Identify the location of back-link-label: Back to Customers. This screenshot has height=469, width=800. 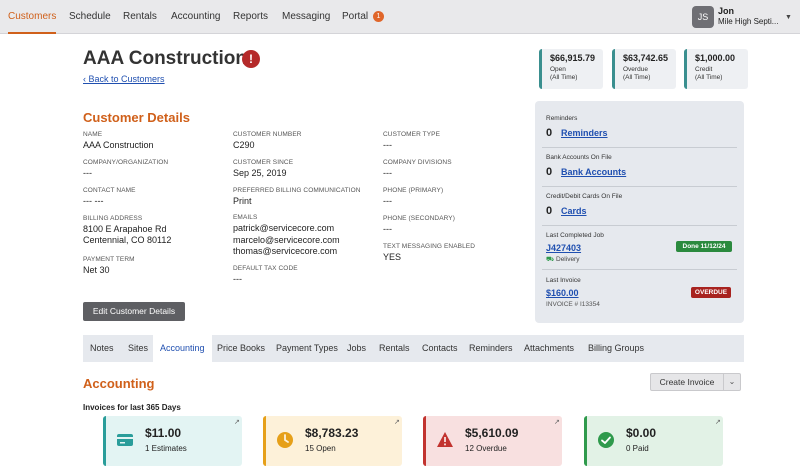
(126, 79).